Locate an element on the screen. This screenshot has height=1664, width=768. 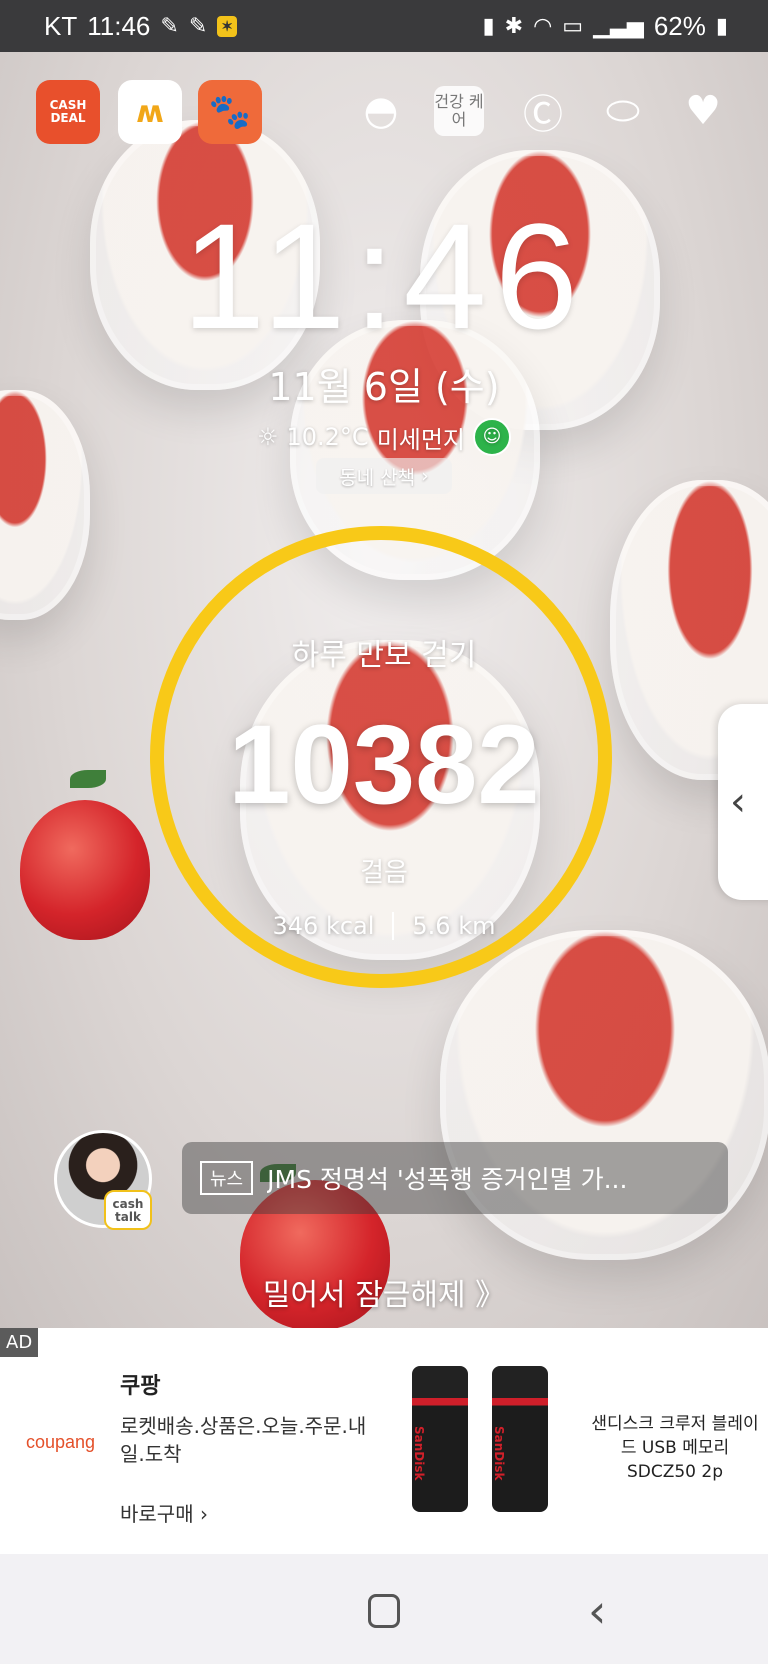
pill-icon: ⬭ is located at coordinates (623, 111).